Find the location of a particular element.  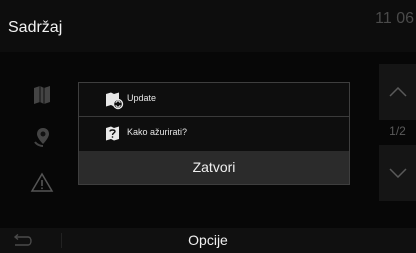

page-indicator: 1/2 is located at coordinates (397, 131).